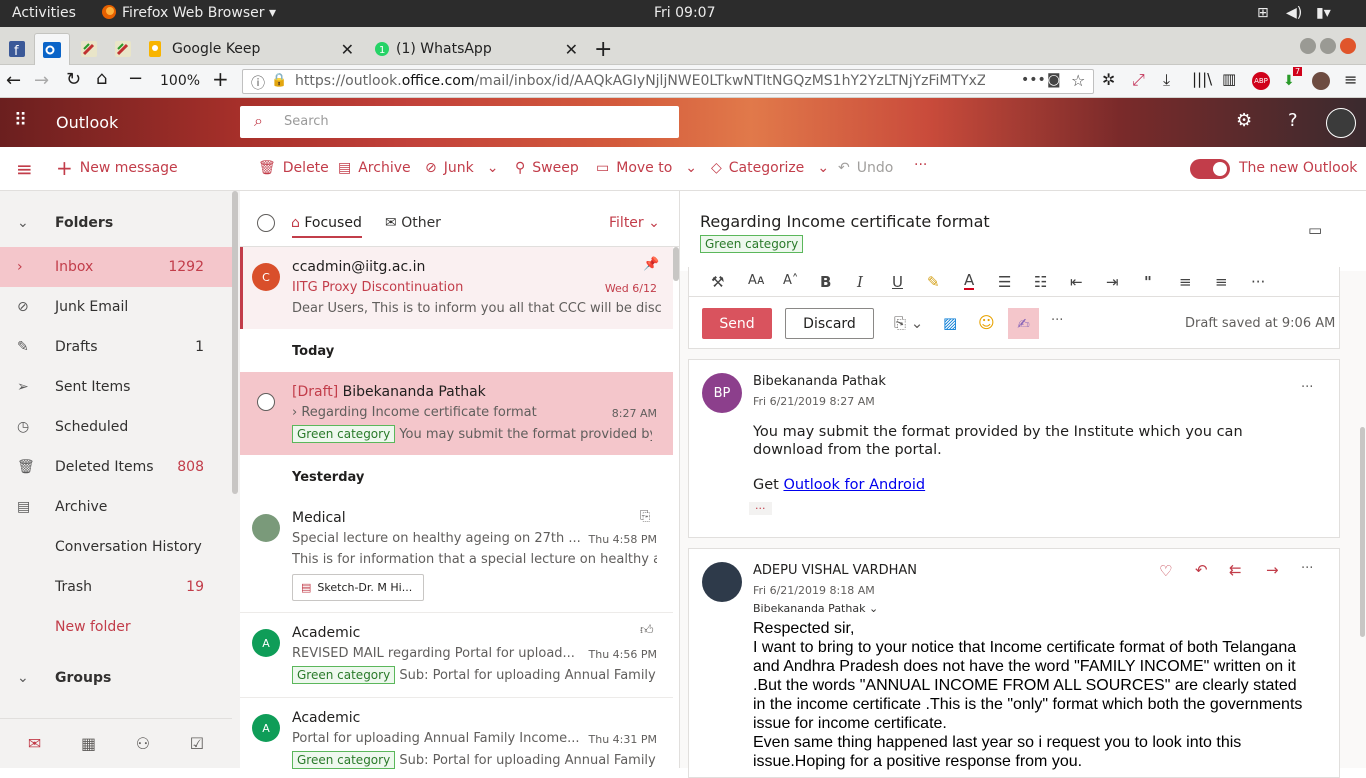 This screenshot has width=1366, height=778. Describe the element at coordinates (1138, 80) in the screenshot. I see `expand-icon: ⤢` at that location.